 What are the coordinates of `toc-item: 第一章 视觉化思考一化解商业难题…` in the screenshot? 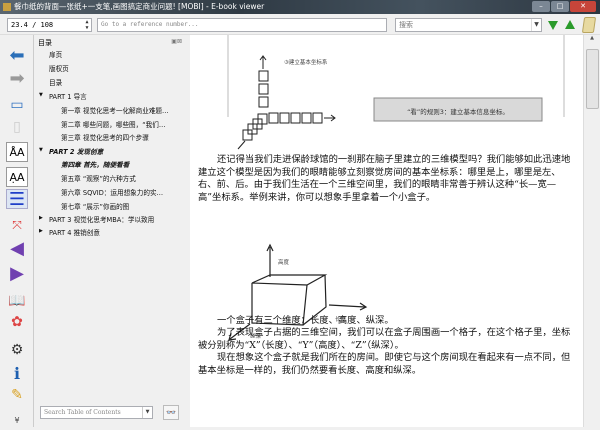 It's located at (115, 110).